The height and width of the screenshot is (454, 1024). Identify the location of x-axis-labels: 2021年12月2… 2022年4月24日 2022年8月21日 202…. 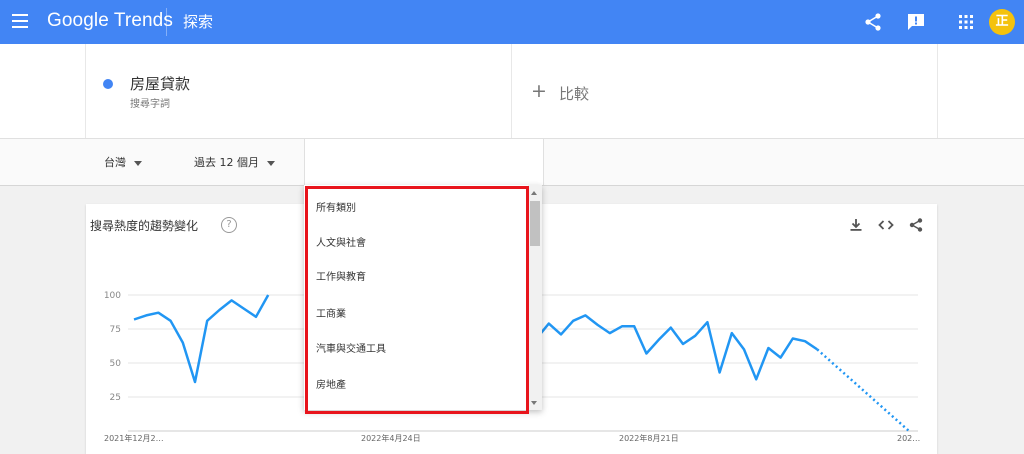
(512, 438).